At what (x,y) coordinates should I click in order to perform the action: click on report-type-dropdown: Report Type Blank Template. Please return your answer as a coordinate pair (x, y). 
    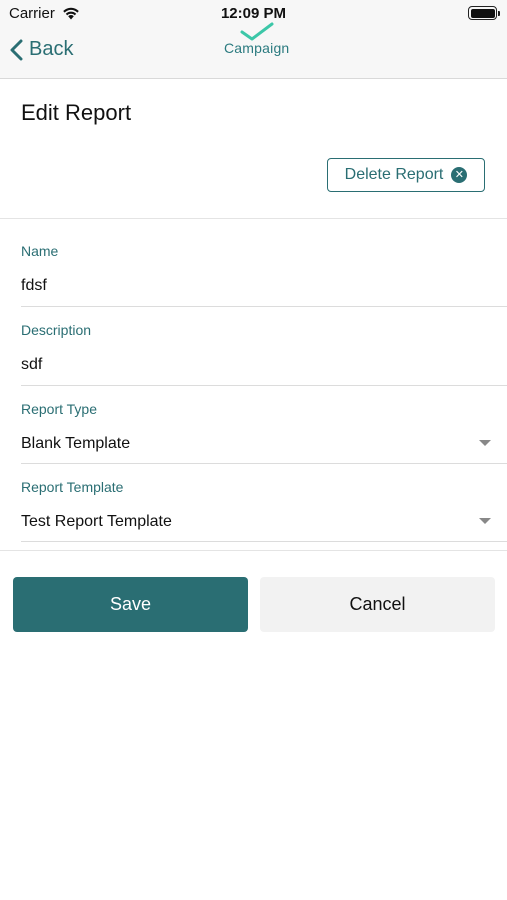
    Looking at the image, I should click on (264, 429).